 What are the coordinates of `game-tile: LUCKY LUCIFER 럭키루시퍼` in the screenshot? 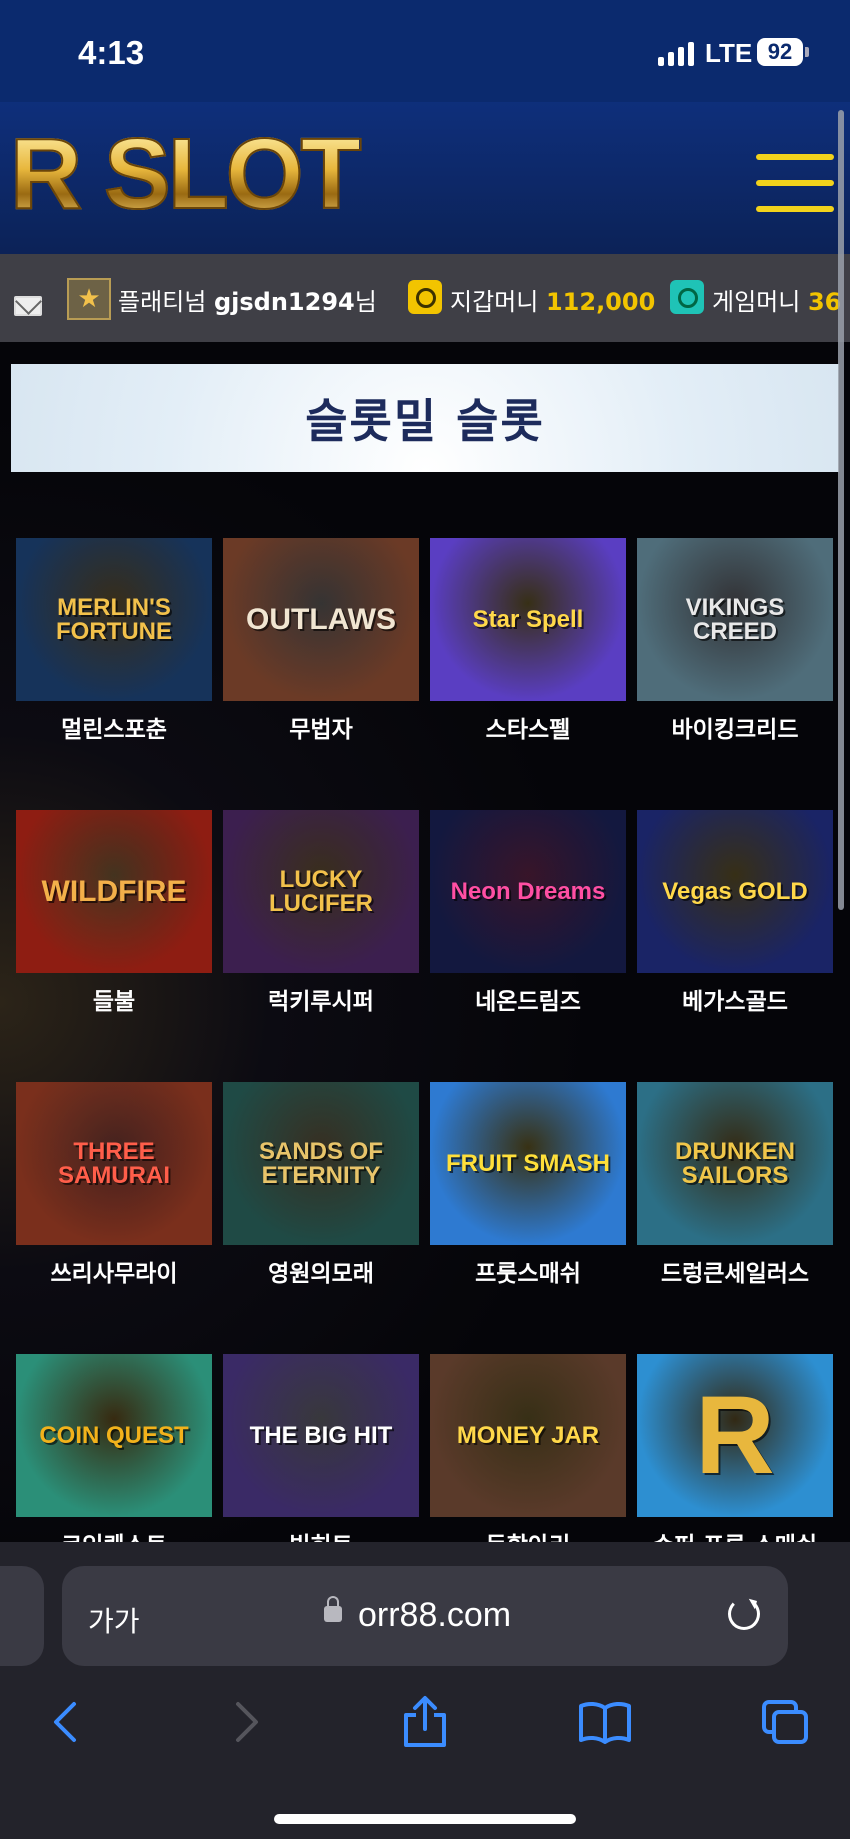 It's located at (321, 912).